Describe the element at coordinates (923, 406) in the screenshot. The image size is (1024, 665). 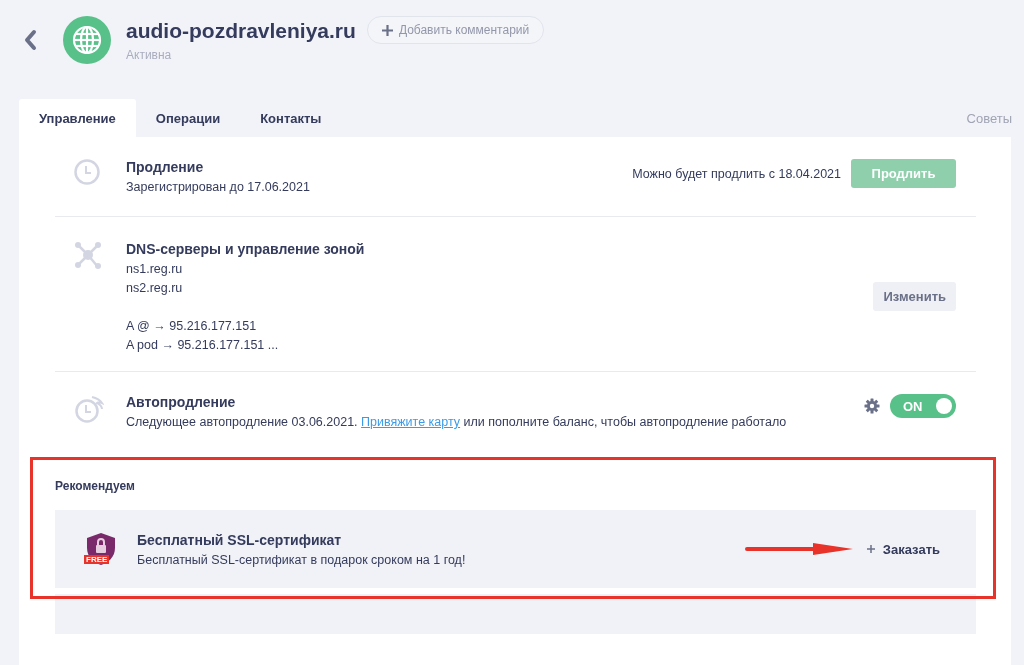
I see `toggle-switch: ON` at that location.